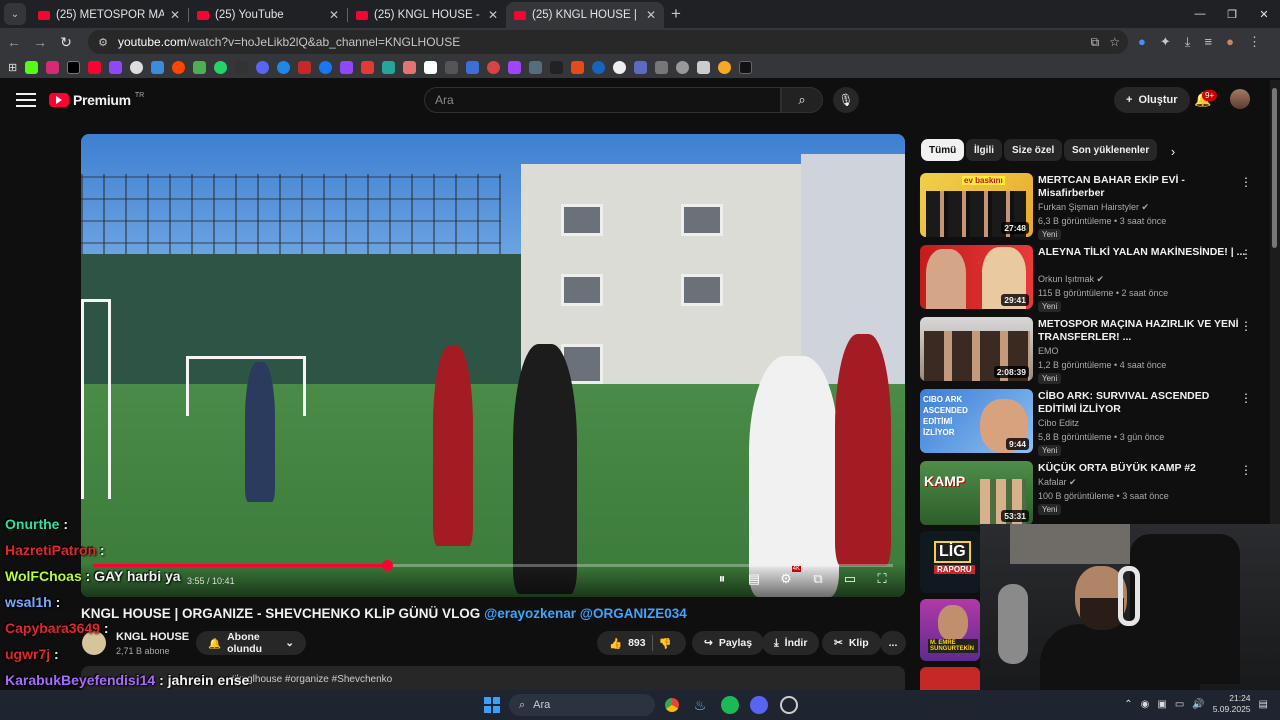  Describe the element at coordinates (251, 643) in the screenshot. I see `subscribe-button: 🔔 Abone olundu ⌄` at that location.